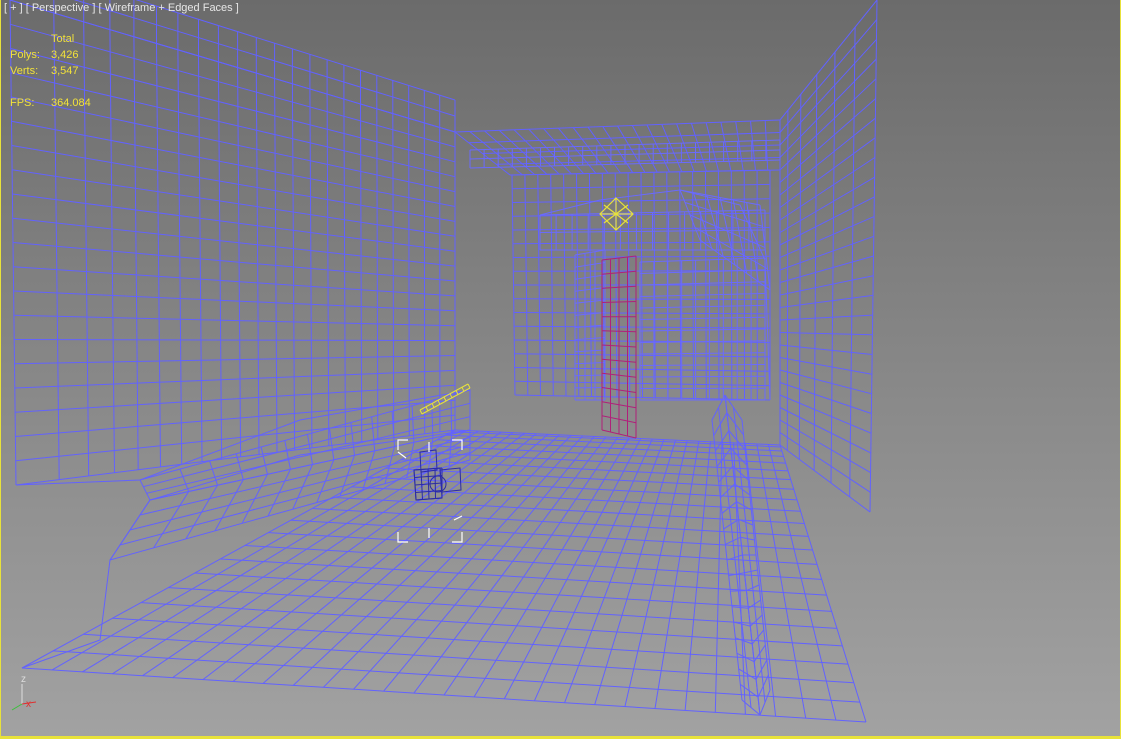 This screenshot has height=739, width=1121. Describe the element at coordinates (22, 103) in the screenshot. I see `fps-label: FPS:` at that location.